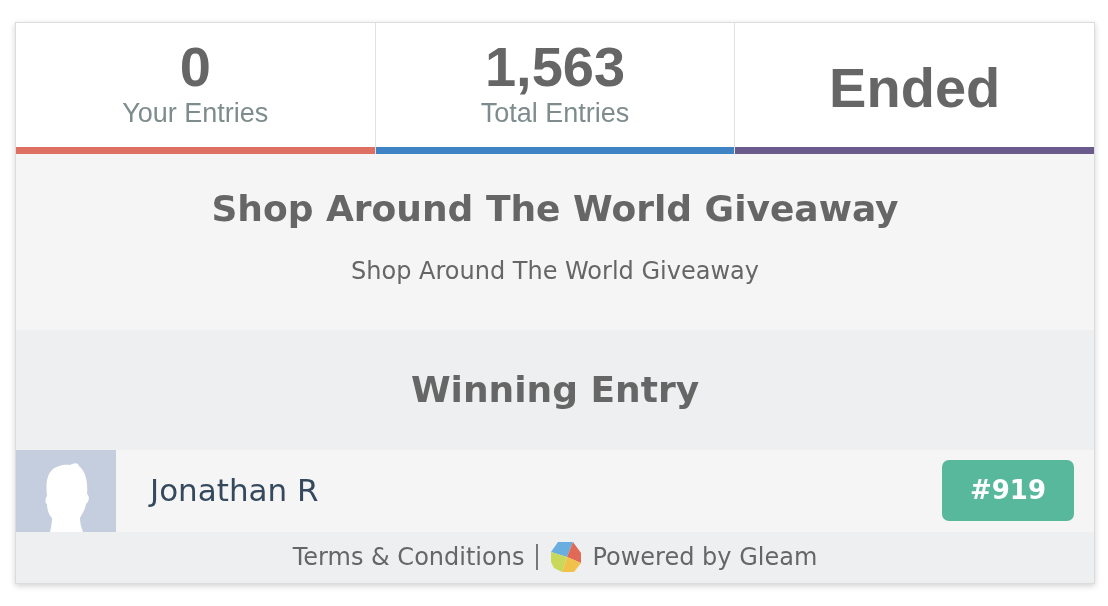 This screenshot has width=1108, height=606. I want to click on powered-by-link: Powered by Gleam, so click(684, 556).